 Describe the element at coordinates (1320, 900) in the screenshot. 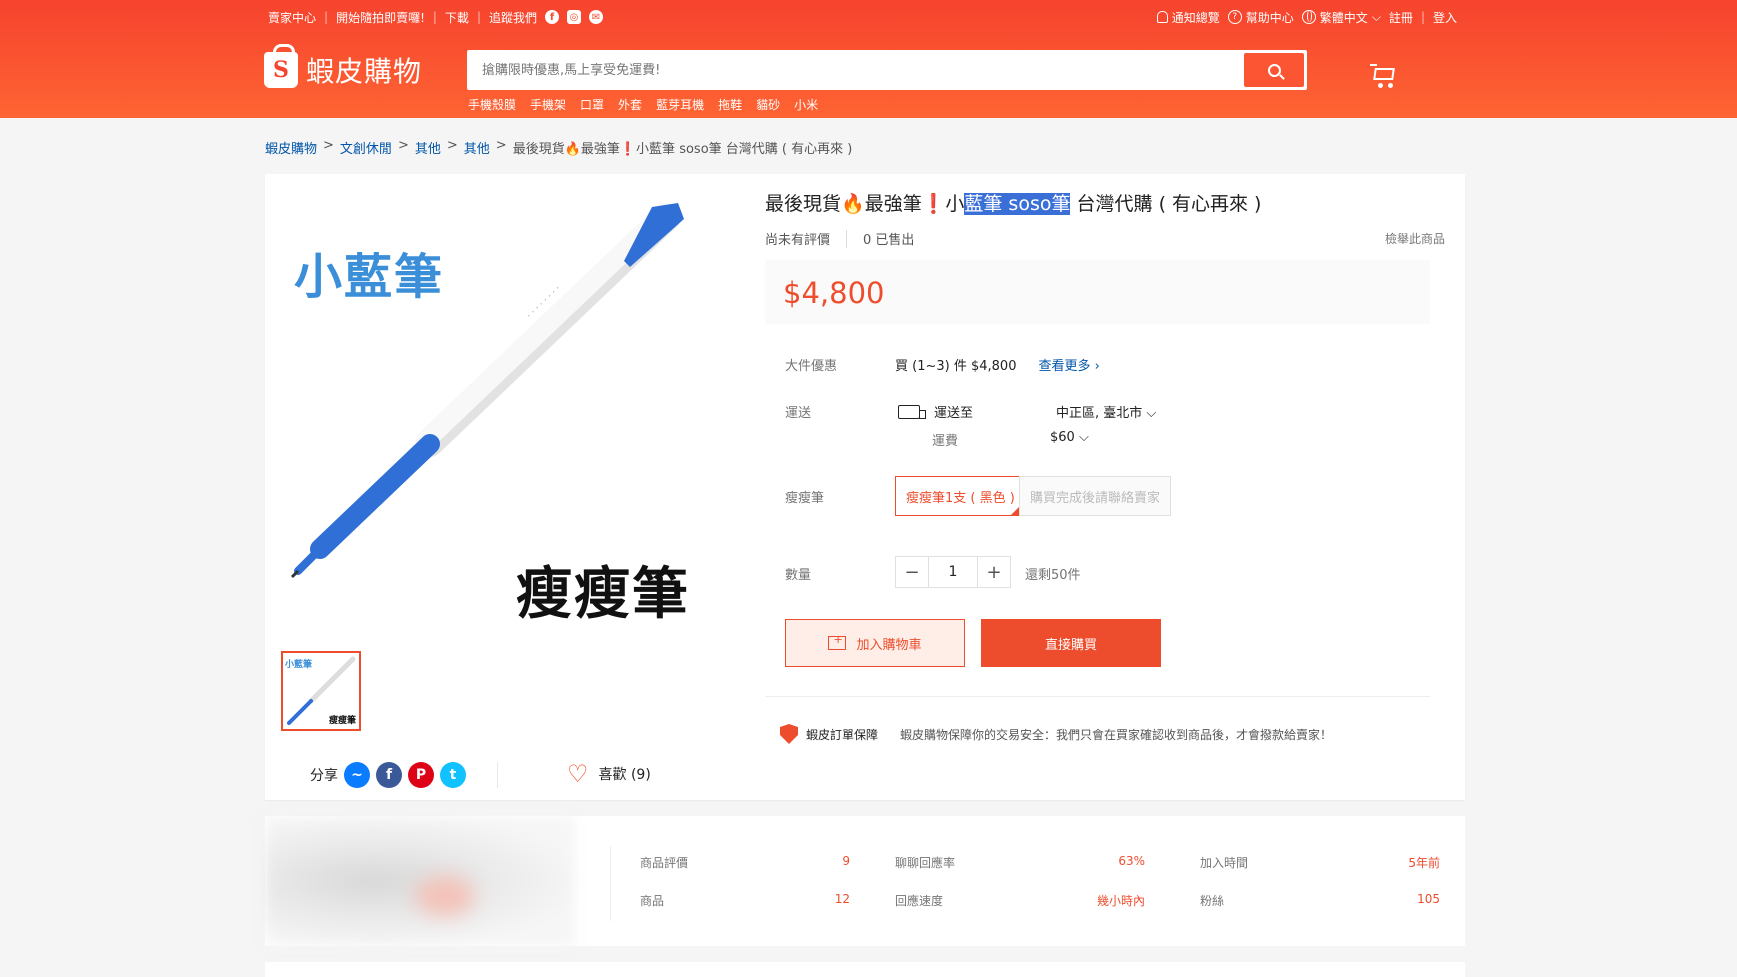

I see `stat-followers: 粉絲 105` at that location.